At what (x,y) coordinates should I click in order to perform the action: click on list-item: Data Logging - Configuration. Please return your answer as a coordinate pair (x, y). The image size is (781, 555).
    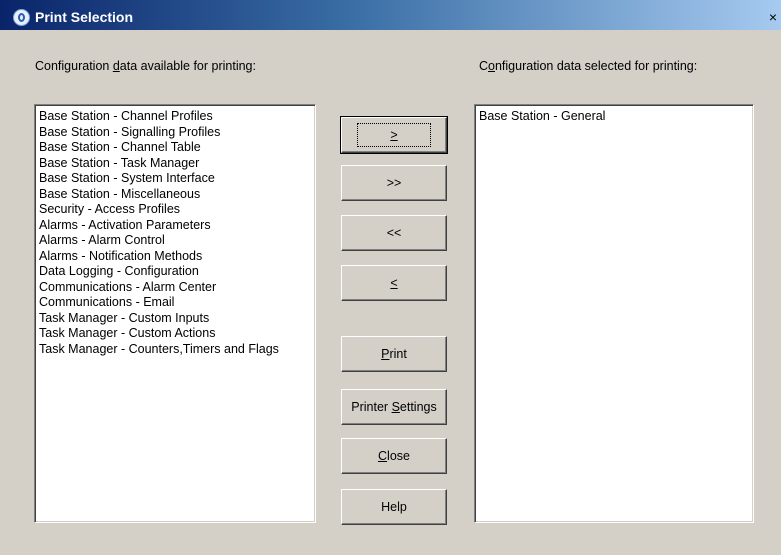
    Looking at the image, I should click on (177, 272).